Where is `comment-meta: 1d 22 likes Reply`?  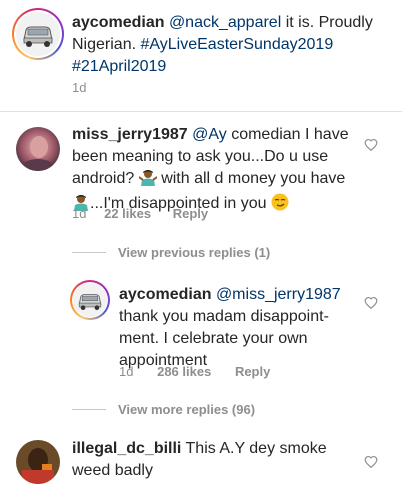 comment-meta: 1d 22 likes Reply is located at coordinates (140, 213).